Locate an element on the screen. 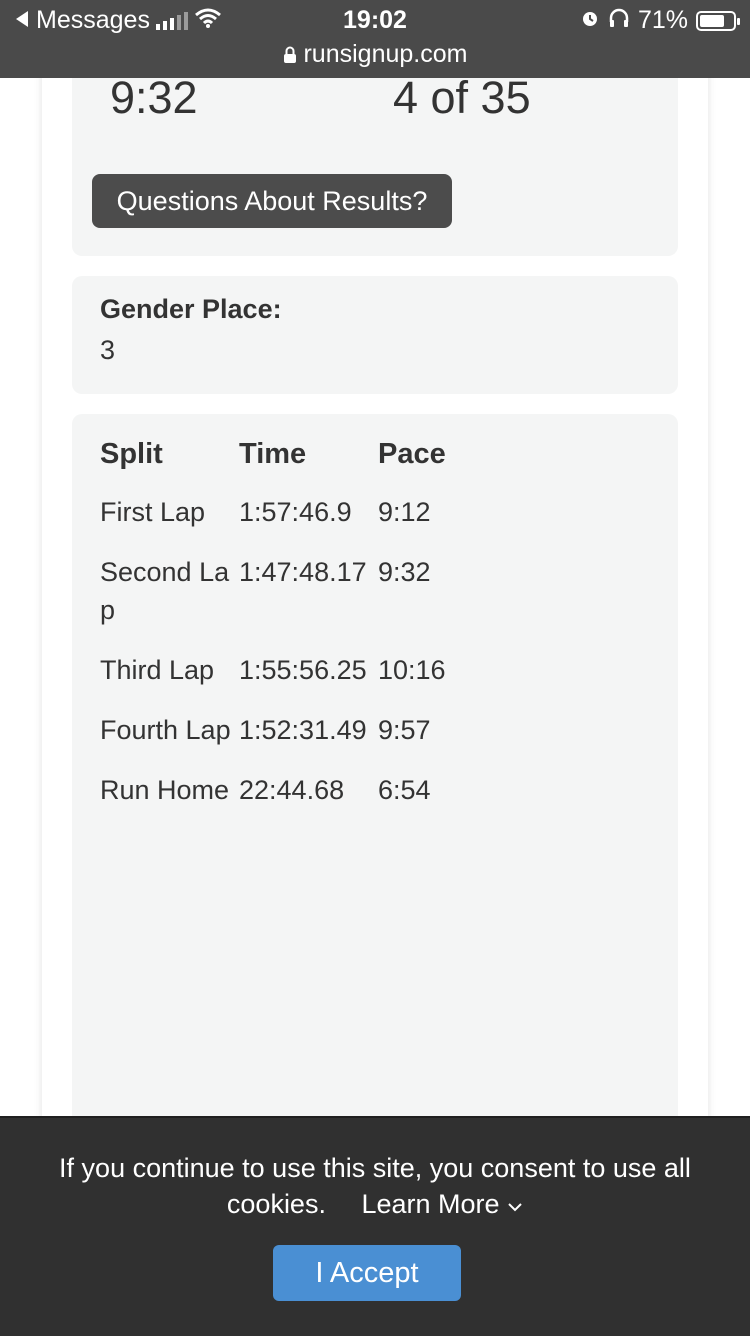  gender-place-value: 3 is located at coordinates (108, 350).